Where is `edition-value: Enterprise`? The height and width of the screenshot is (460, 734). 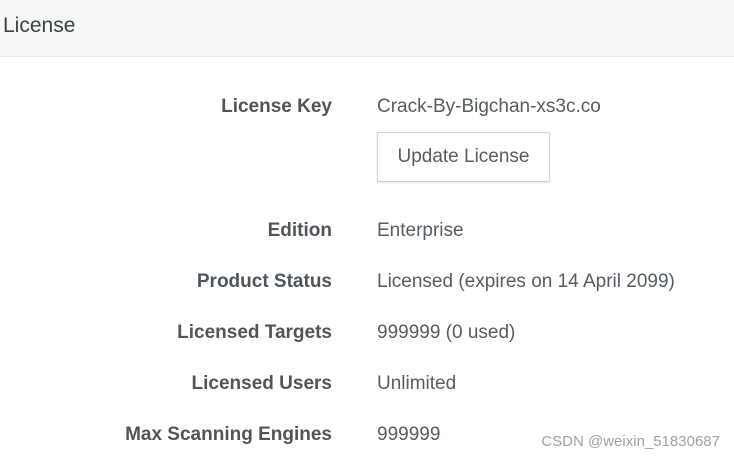
edition-value: Enterprise is located at coordinates (420, 230).